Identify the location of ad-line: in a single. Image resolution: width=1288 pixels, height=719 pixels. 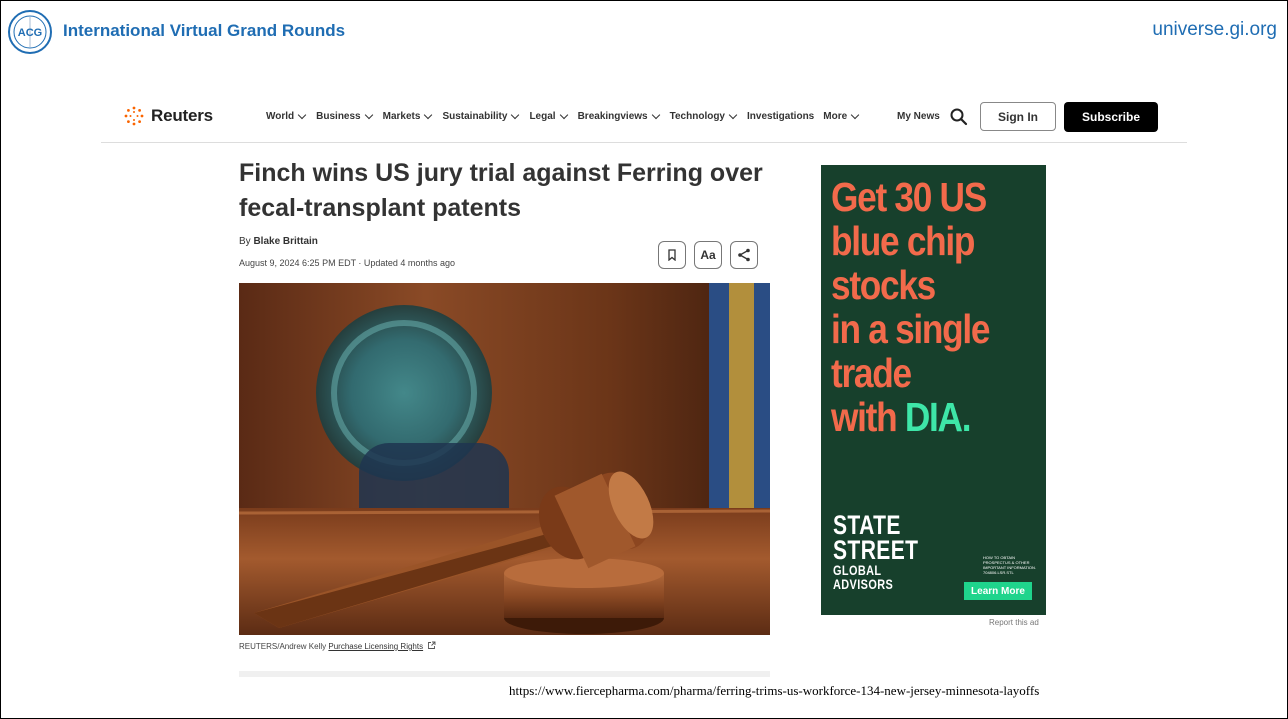
(911, 329).